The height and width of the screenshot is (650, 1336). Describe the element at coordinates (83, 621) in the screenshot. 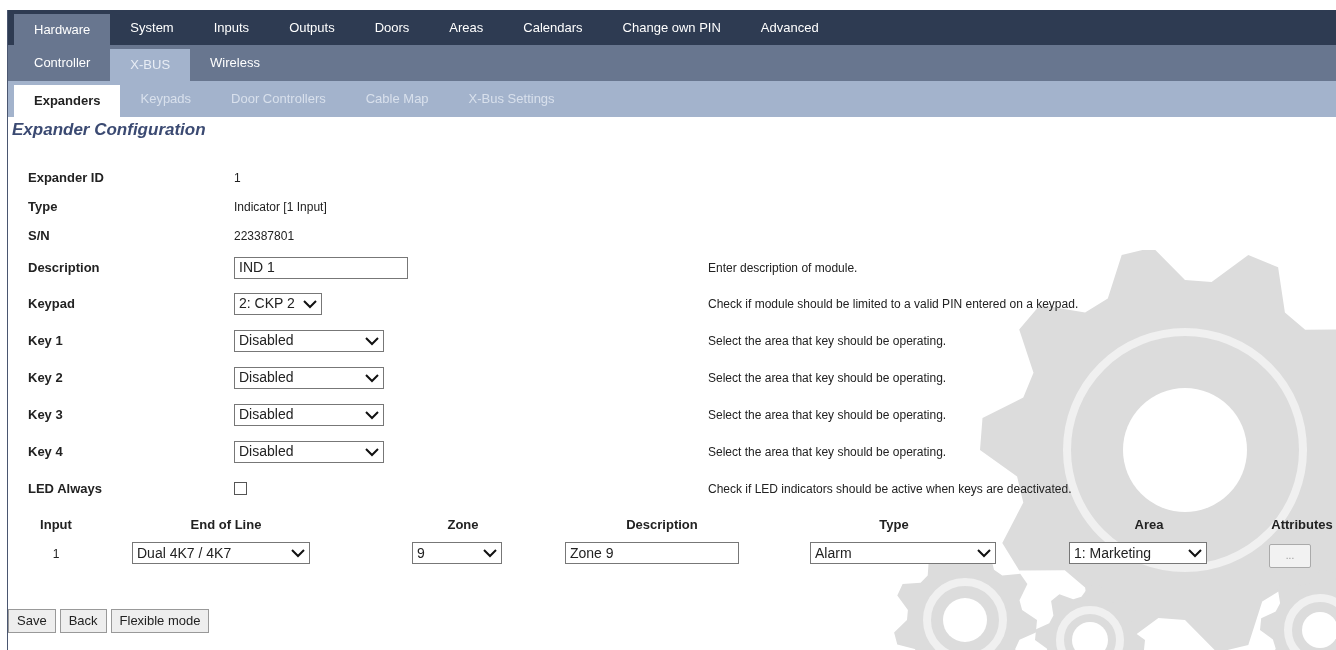

I see `form-button: Back` at that location.